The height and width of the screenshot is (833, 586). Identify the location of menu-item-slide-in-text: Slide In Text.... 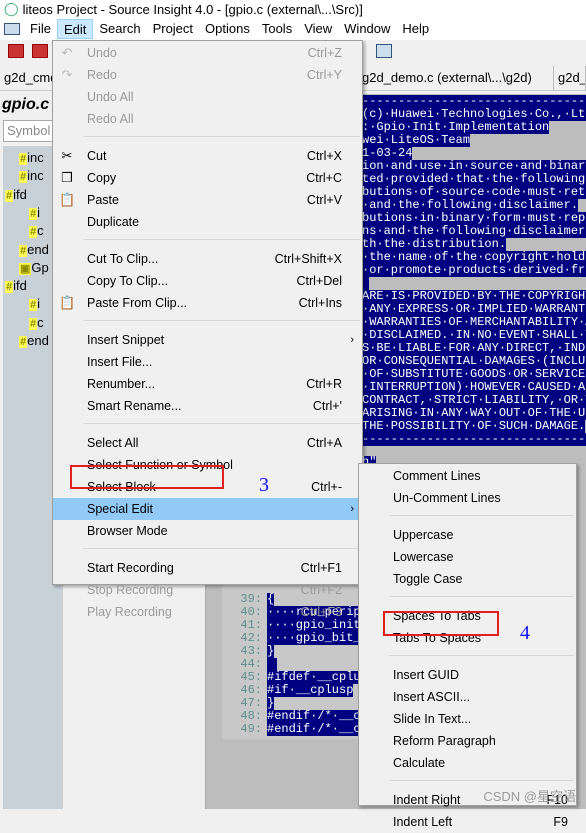
(467, 719).